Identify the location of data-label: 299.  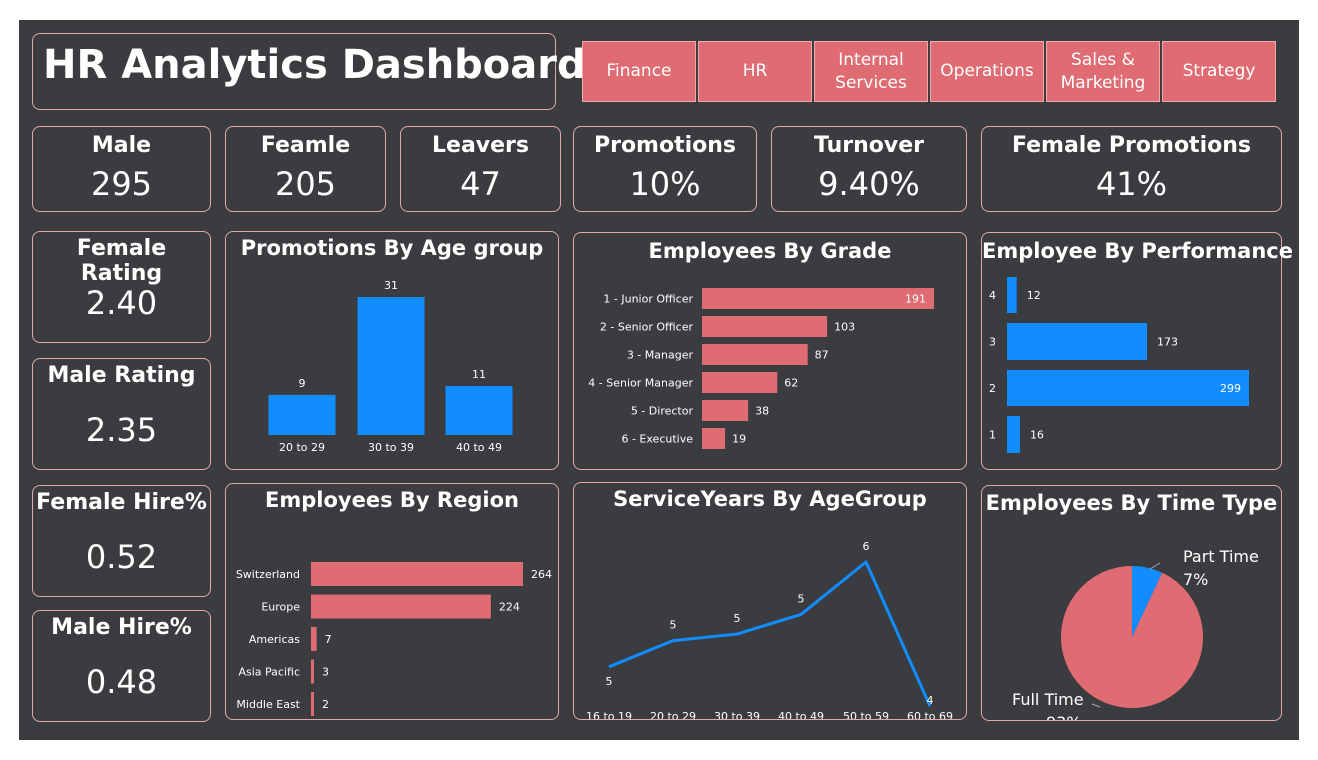
(1230, 388).